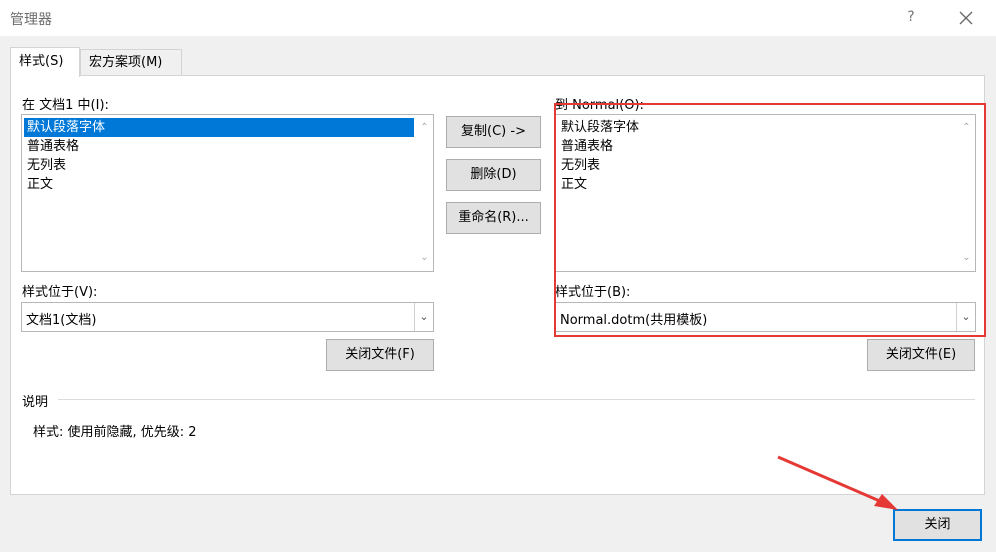 The width and height of the screenshot is (996, 552). Describe the element at coordinates (60, 292) in the screenshot. I see `left-location-label: 样式位于(V):` at that location.